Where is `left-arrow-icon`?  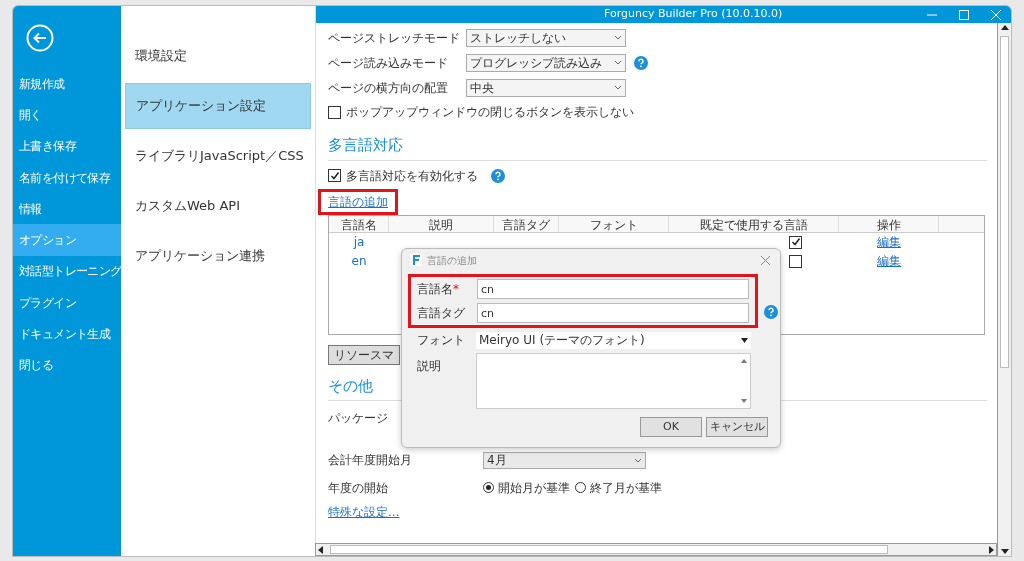
left-arrow-icon is located at coordinates (321, 549).